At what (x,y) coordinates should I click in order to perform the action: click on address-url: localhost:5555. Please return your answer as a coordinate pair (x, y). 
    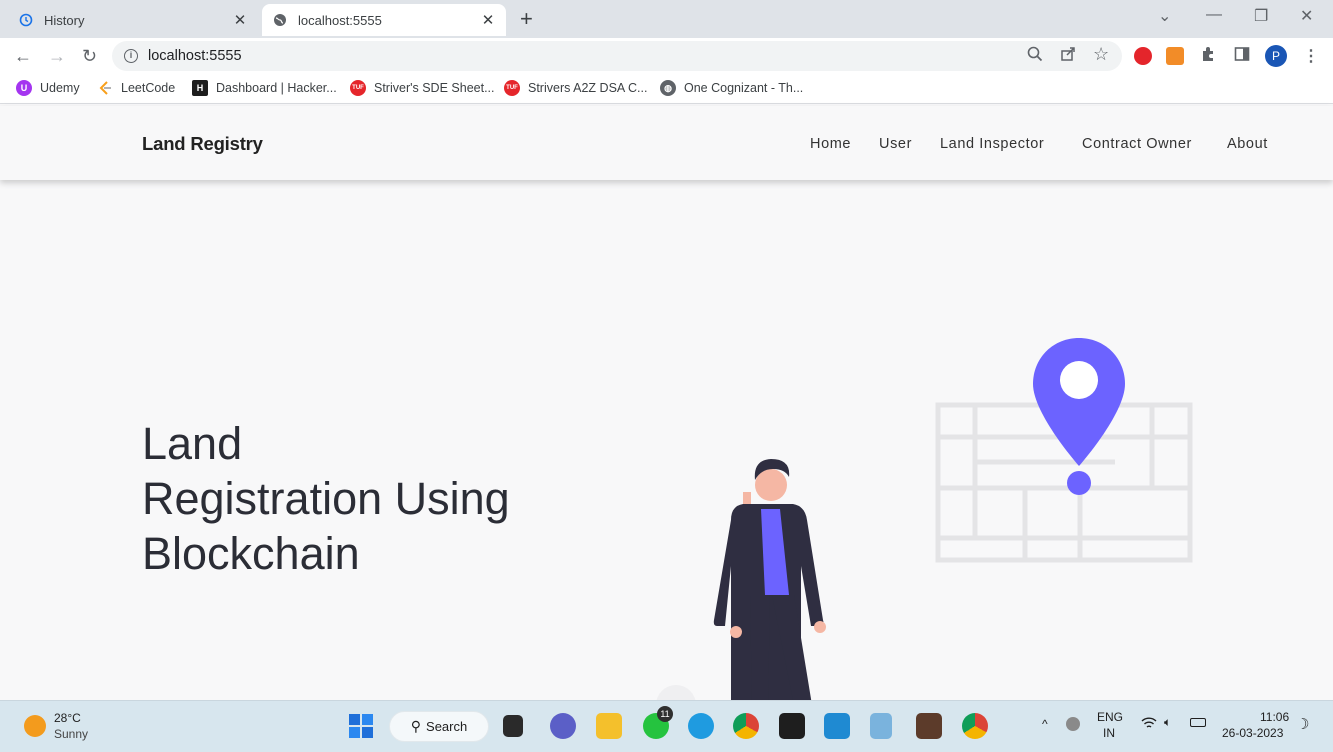
    Looking at the image, I should click on (195, 56).